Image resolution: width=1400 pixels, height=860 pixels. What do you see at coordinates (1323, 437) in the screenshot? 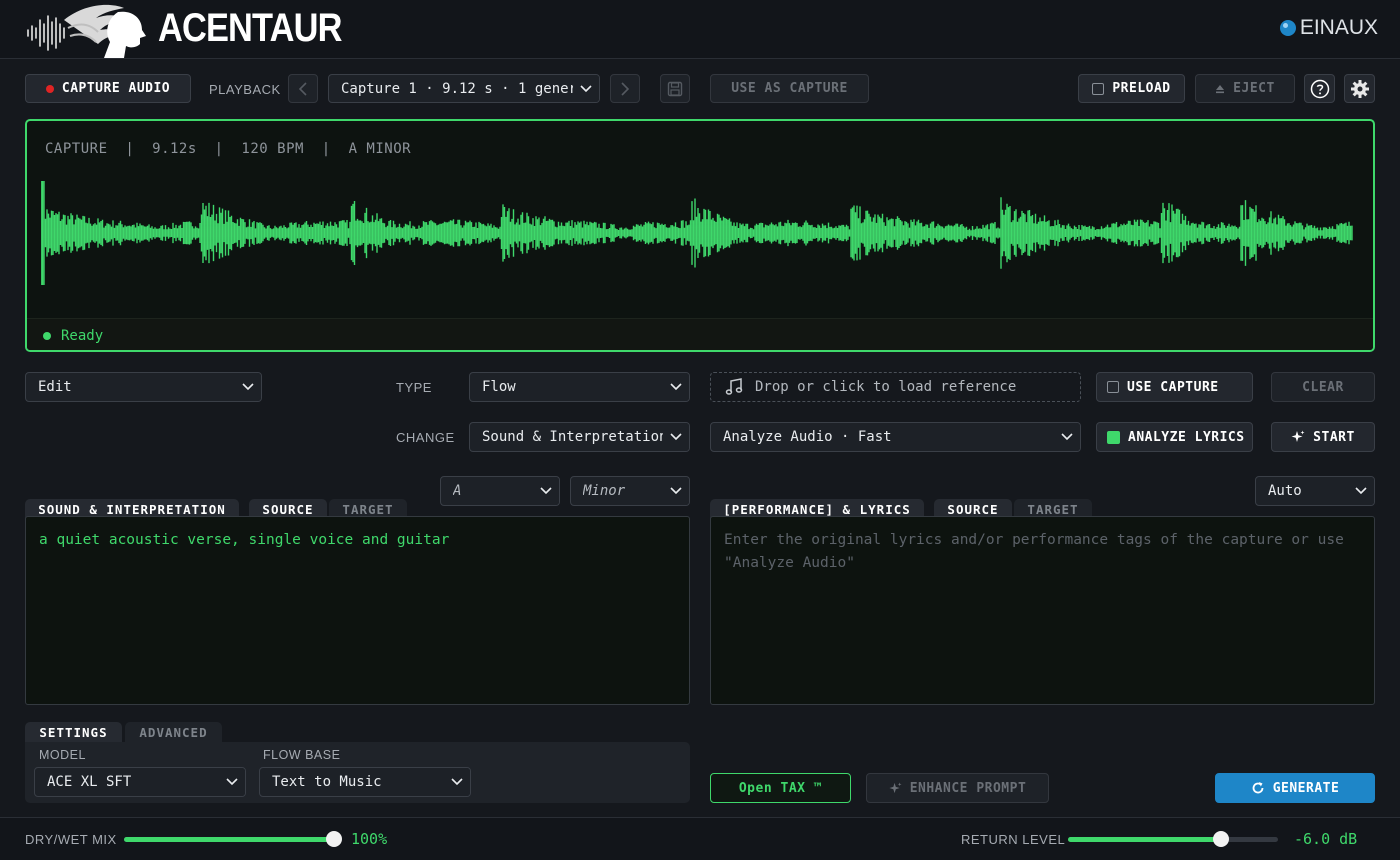
I see `start-button: START` at bounding box center [1323, 437].